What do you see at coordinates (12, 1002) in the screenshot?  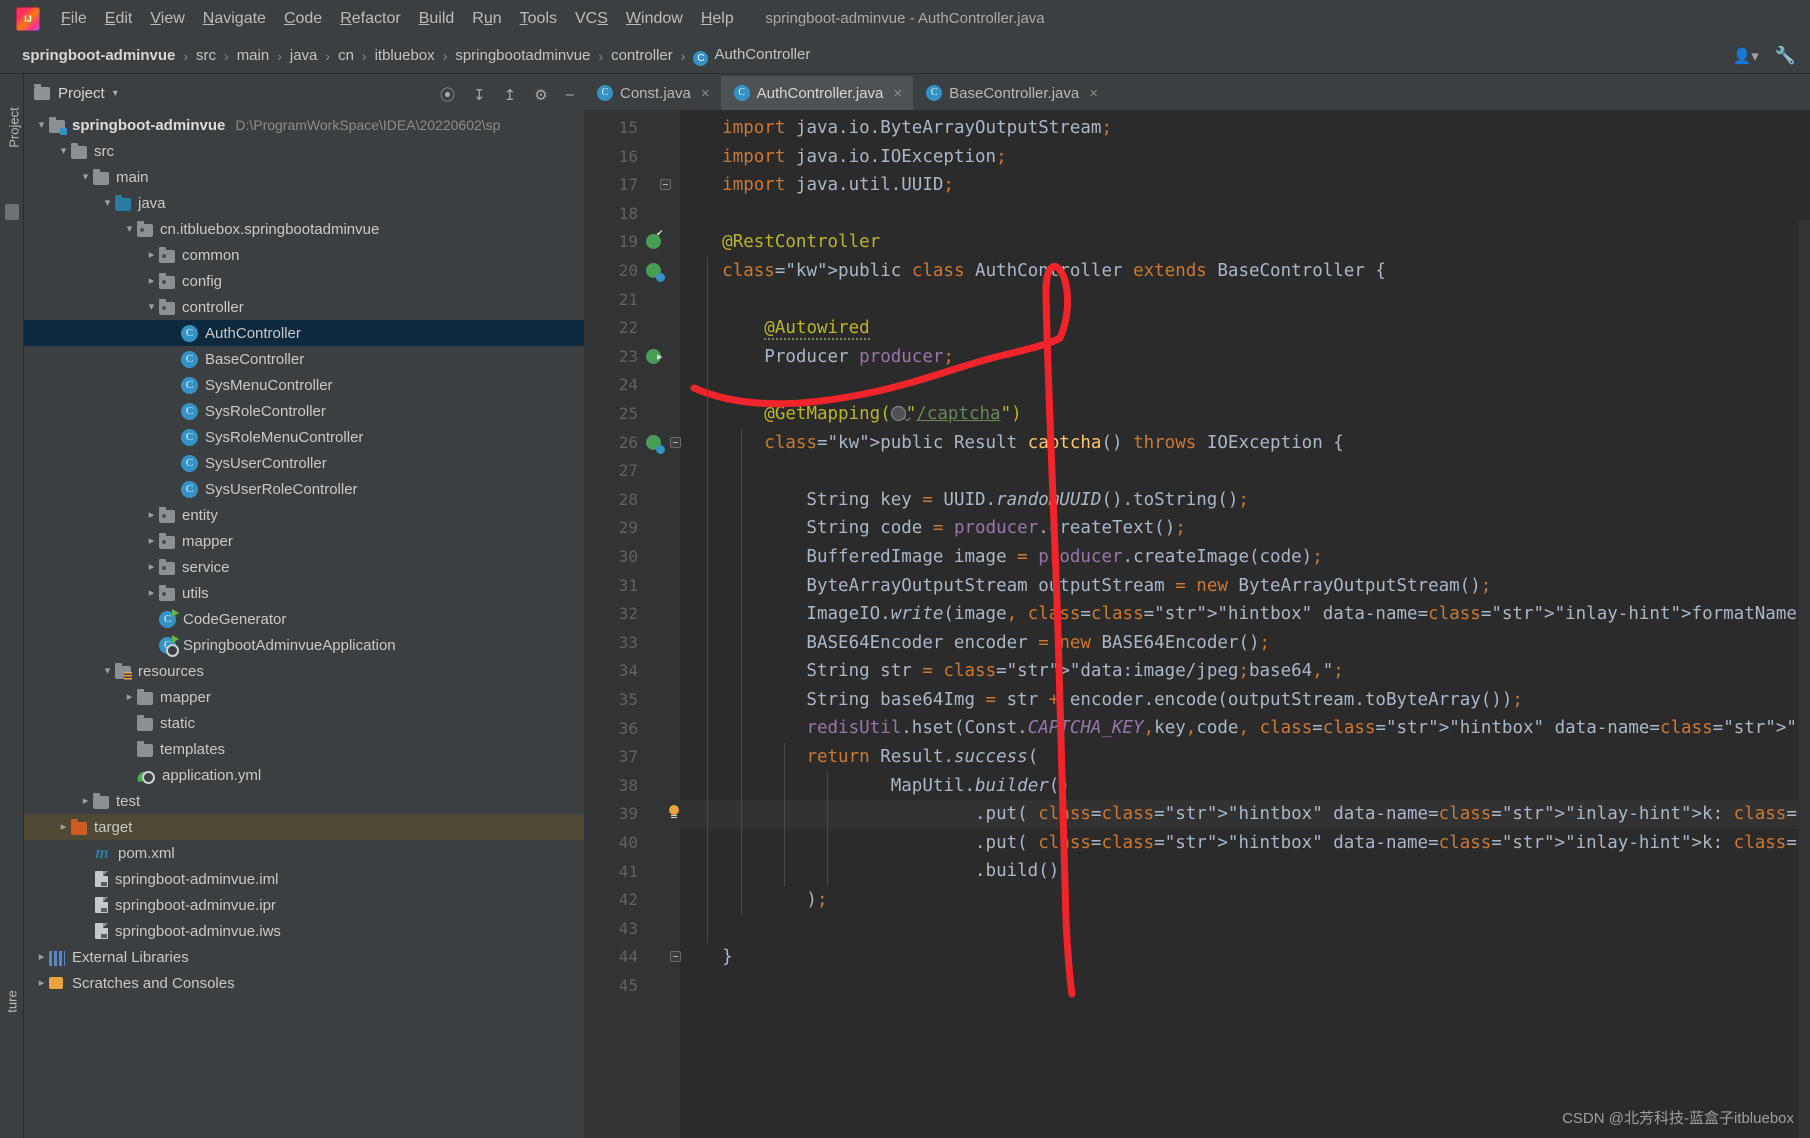 I see `tool-window-tab-structure: ture` at bounding box center [12, 1002].